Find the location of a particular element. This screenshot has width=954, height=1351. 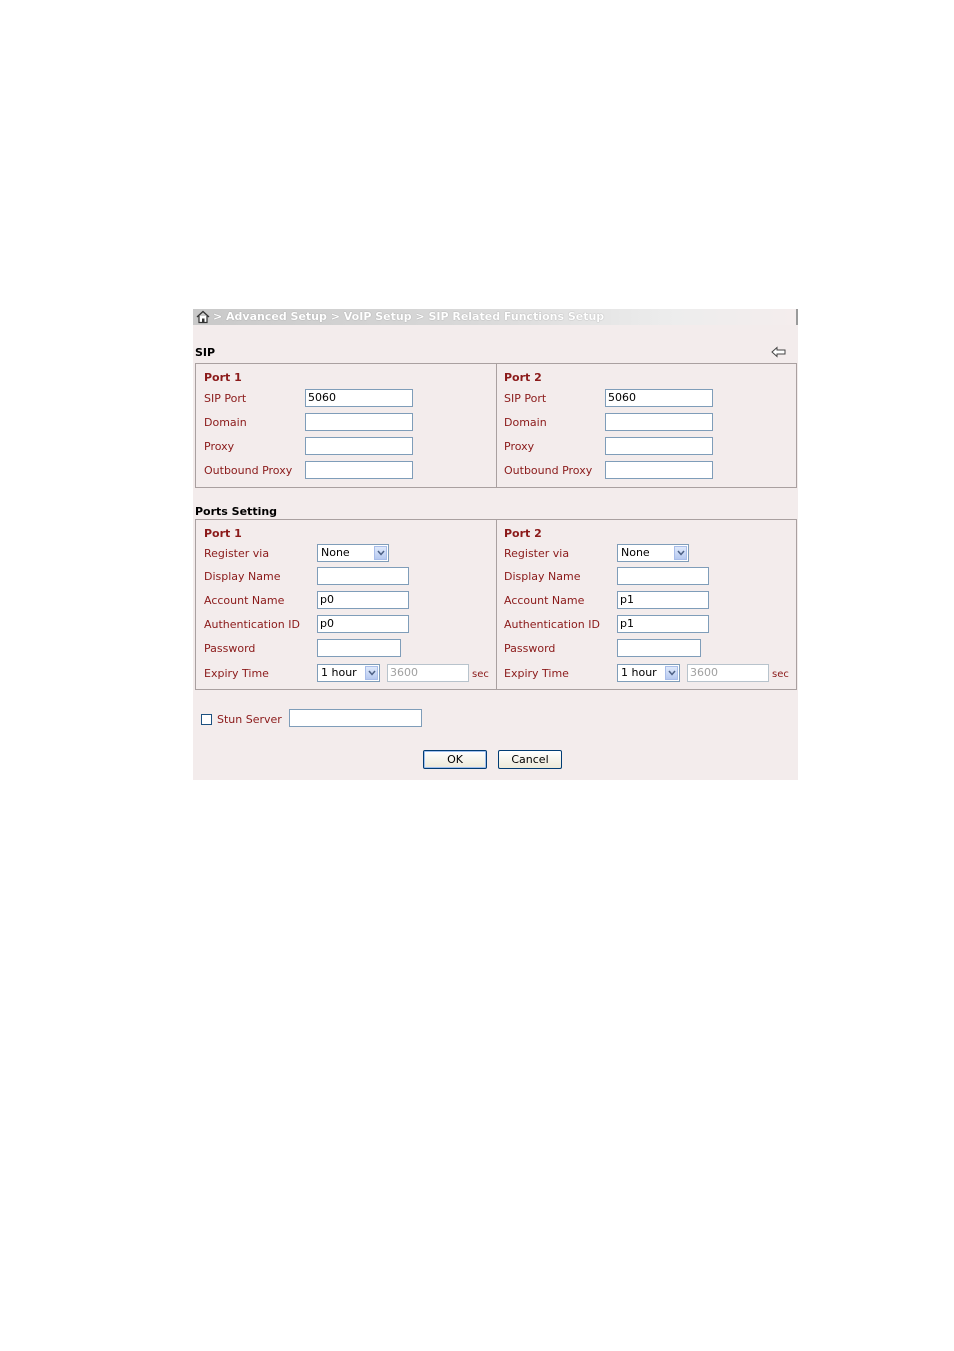

sip-port2-proxy-input is located at coordinates (659, 446).